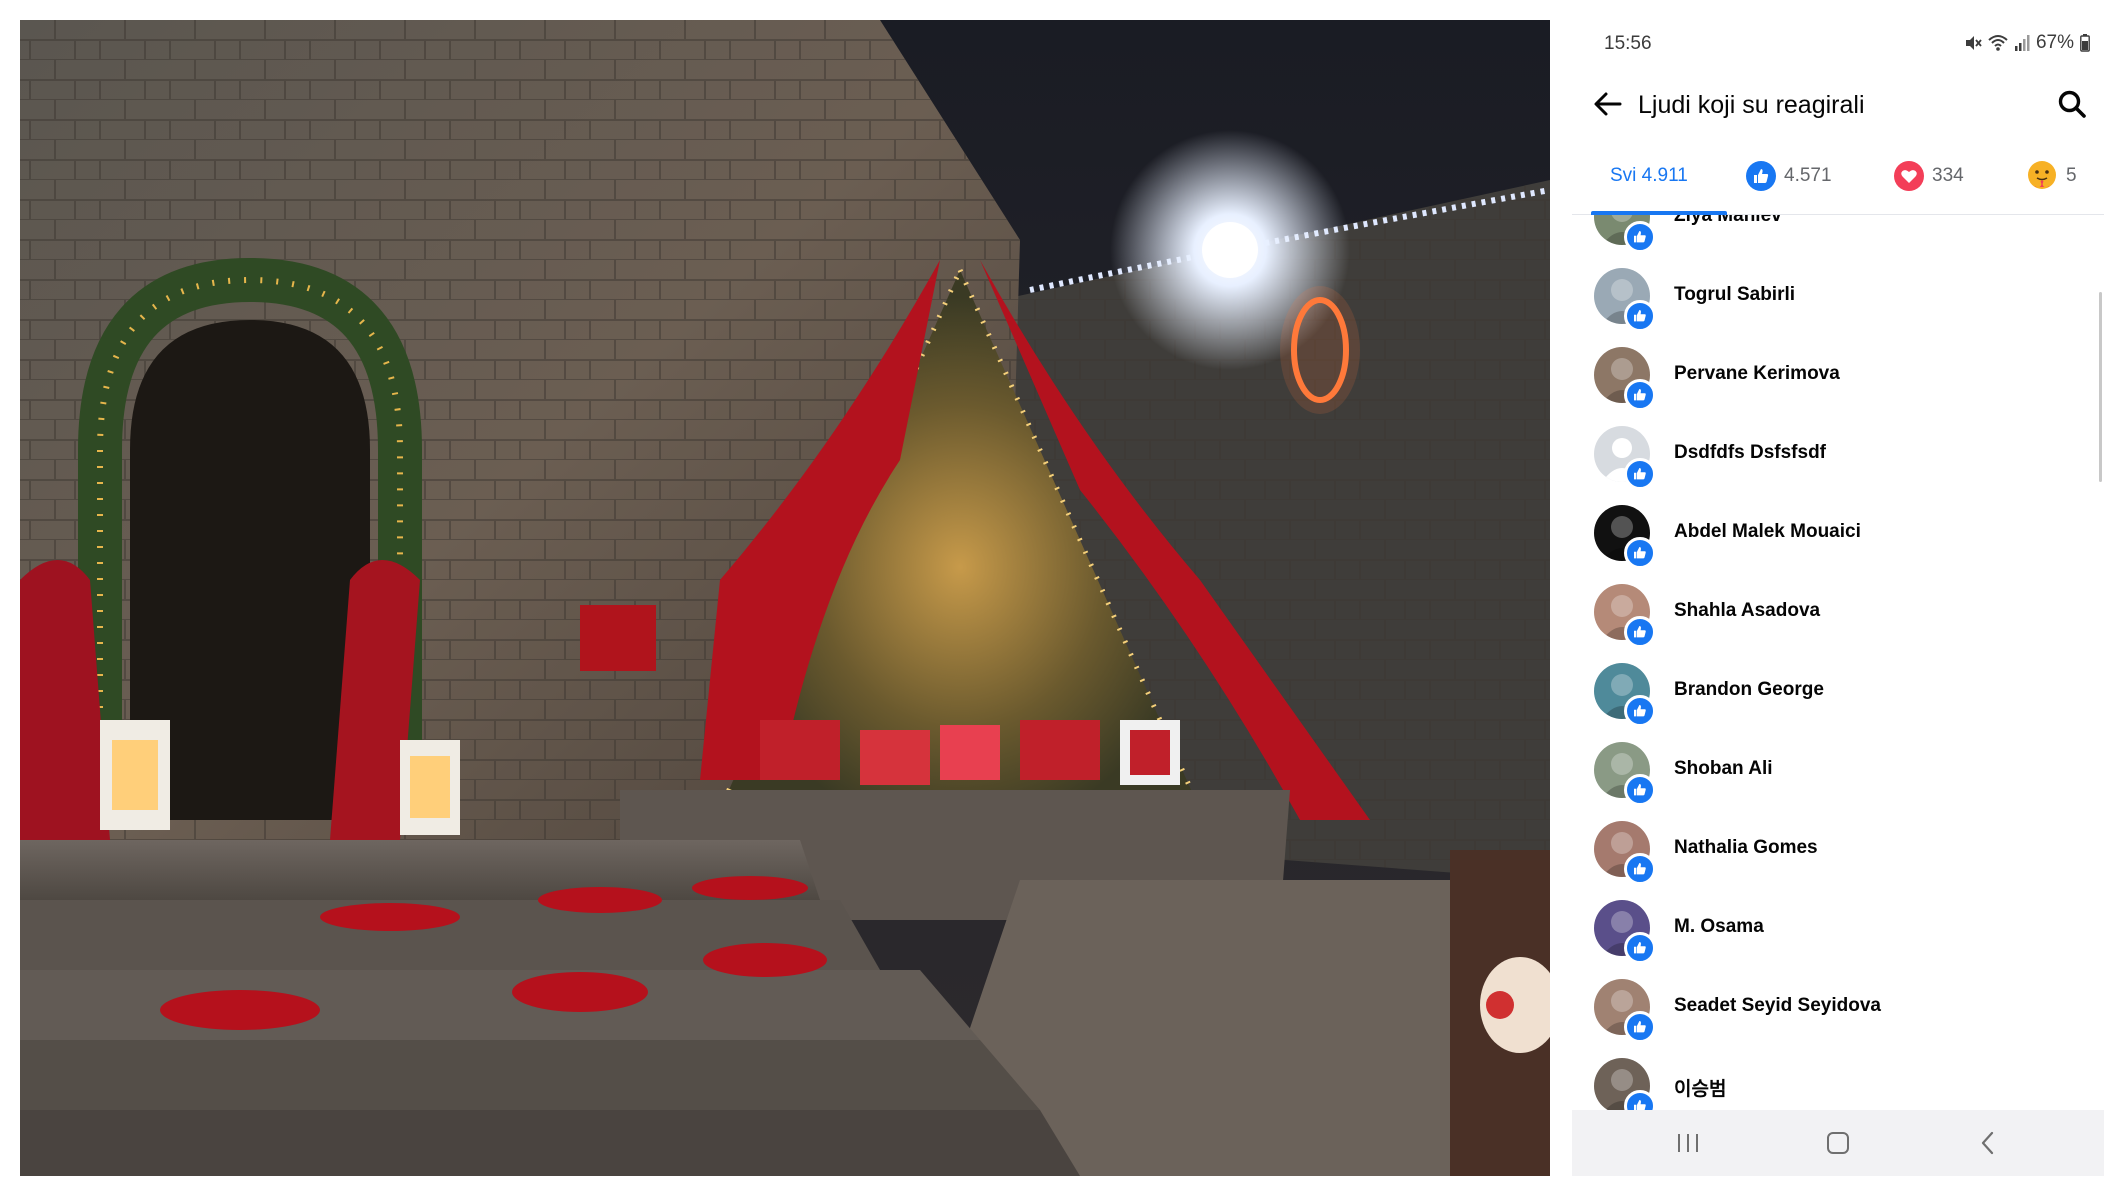 The height and width of the screenshot is (1189, 2116). What do you see at coordinates (1723, 769) in the screenshot?
I see `reactor-name: Shoban Ali` at bounding box center [1723, 769].